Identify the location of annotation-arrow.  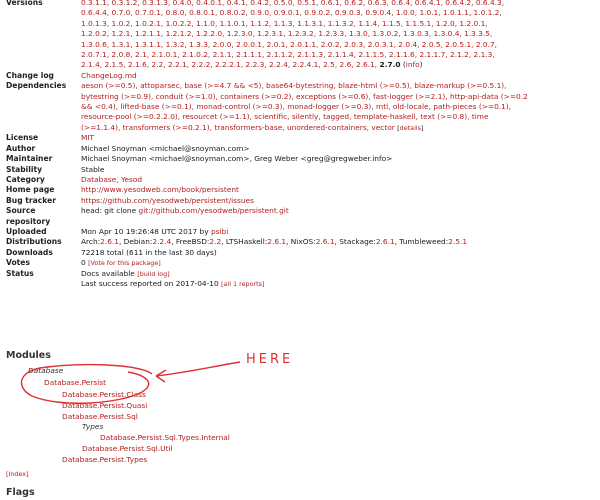
(198, 372).